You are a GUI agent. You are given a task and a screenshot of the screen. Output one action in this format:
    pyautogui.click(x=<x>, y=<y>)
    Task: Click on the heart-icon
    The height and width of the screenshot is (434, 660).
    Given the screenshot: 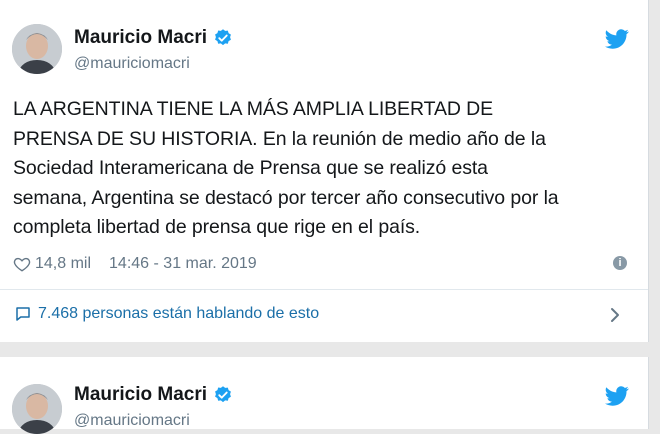 What is the action you would take?
    pyautogui.click(x=22, y=264)
    